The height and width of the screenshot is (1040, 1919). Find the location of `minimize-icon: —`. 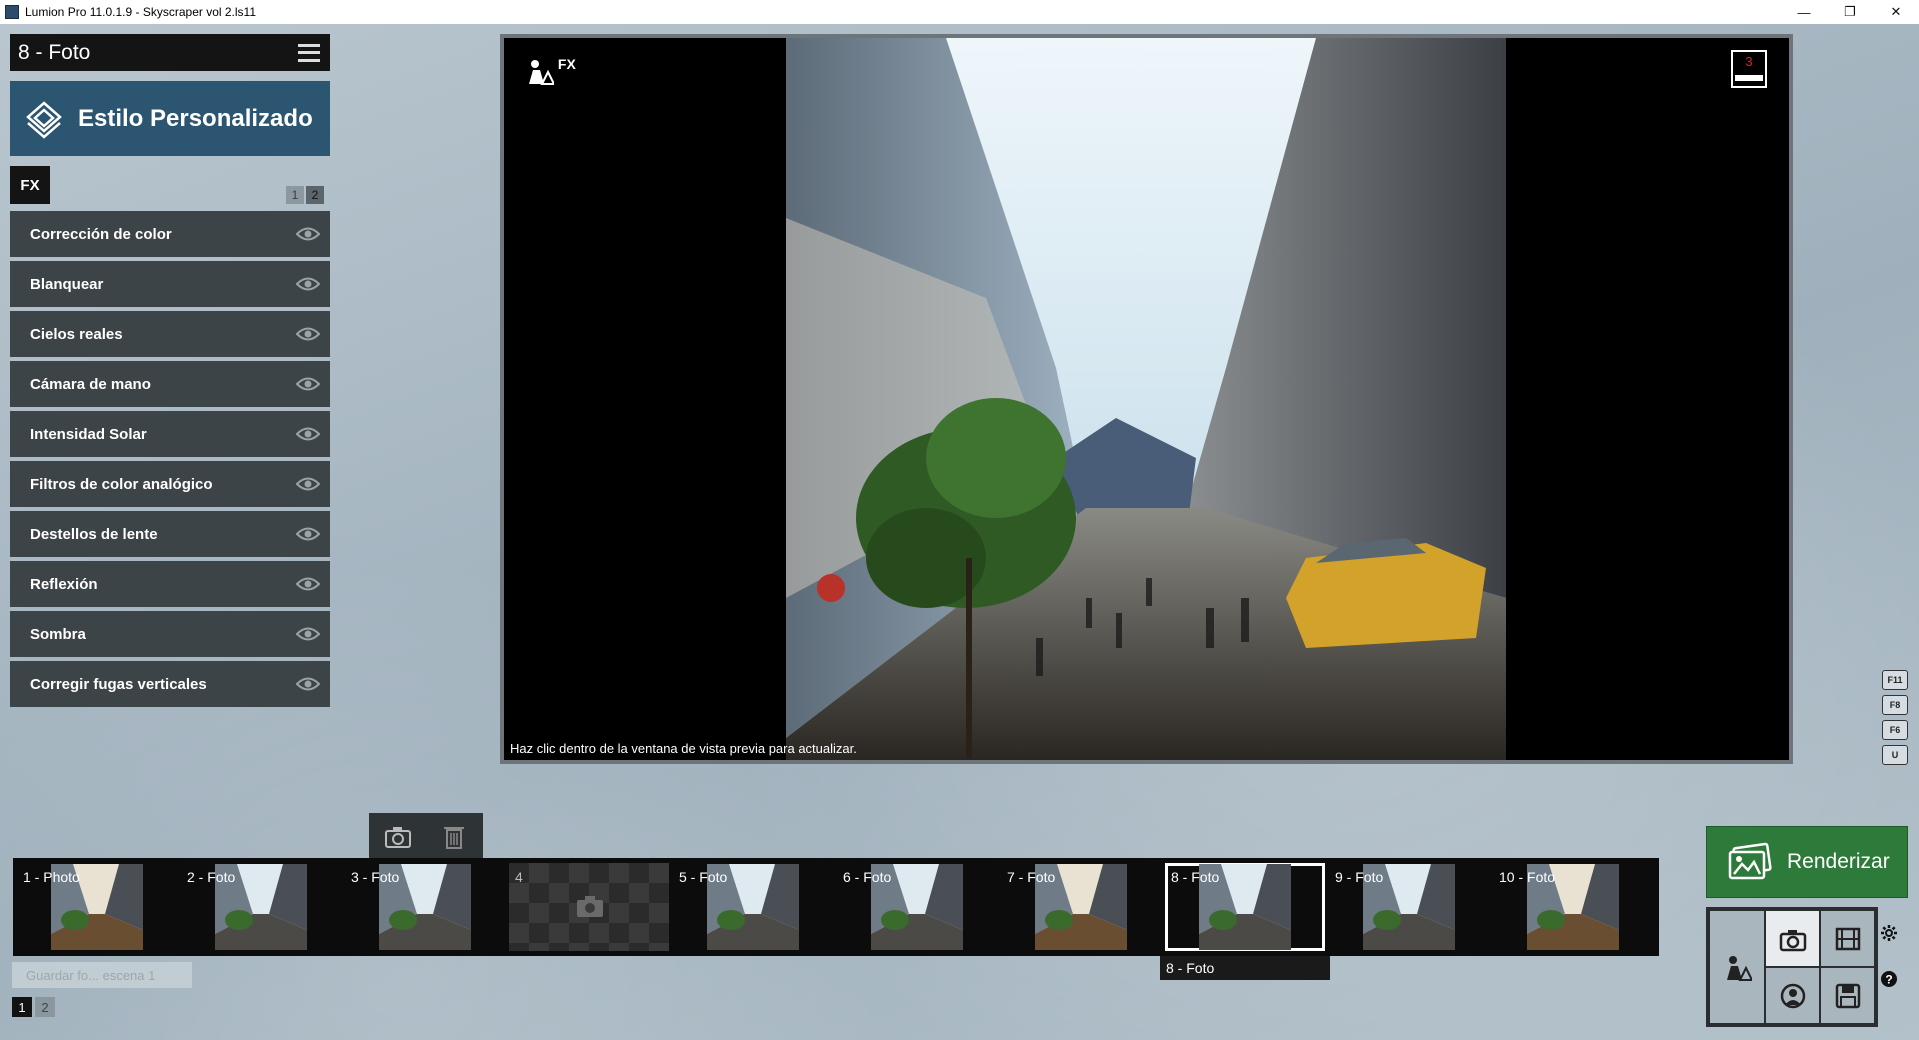

minimize-icon: — is located at coordinates (1804, 12).